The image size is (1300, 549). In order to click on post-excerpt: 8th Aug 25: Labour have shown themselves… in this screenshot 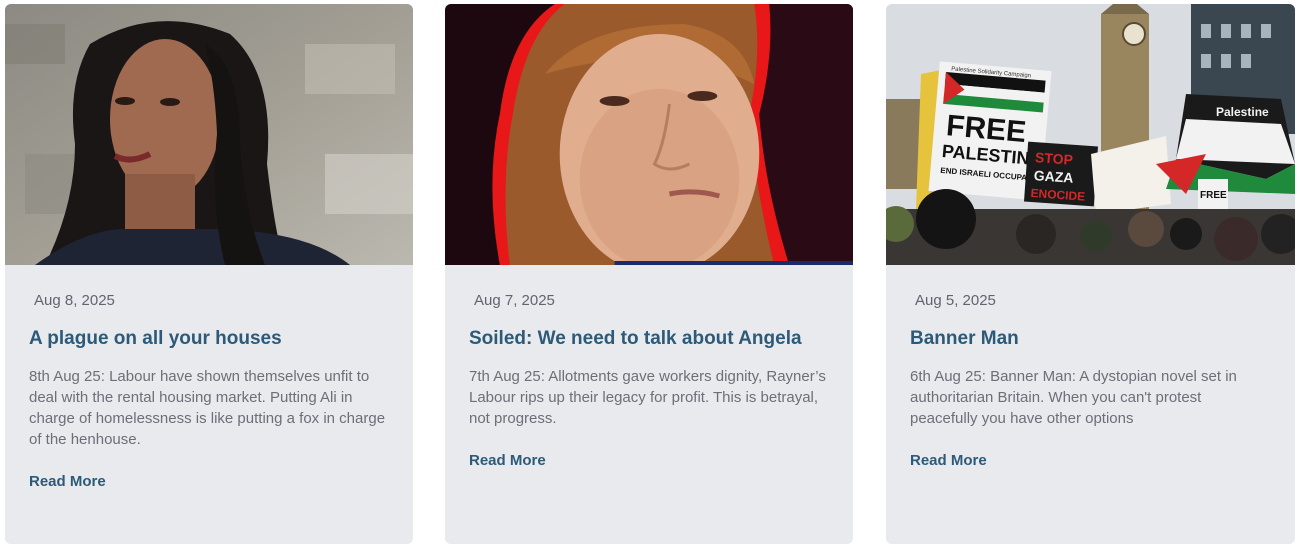, I will do `click(207, 408)`.